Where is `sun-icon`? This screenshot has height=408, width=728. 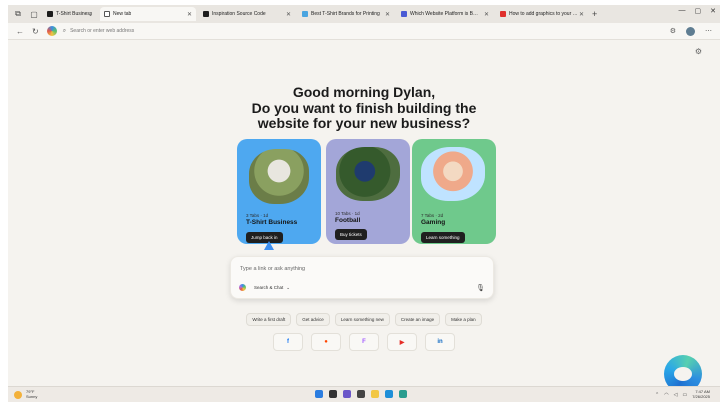
sun-icon is located at coordinates (18, 394).